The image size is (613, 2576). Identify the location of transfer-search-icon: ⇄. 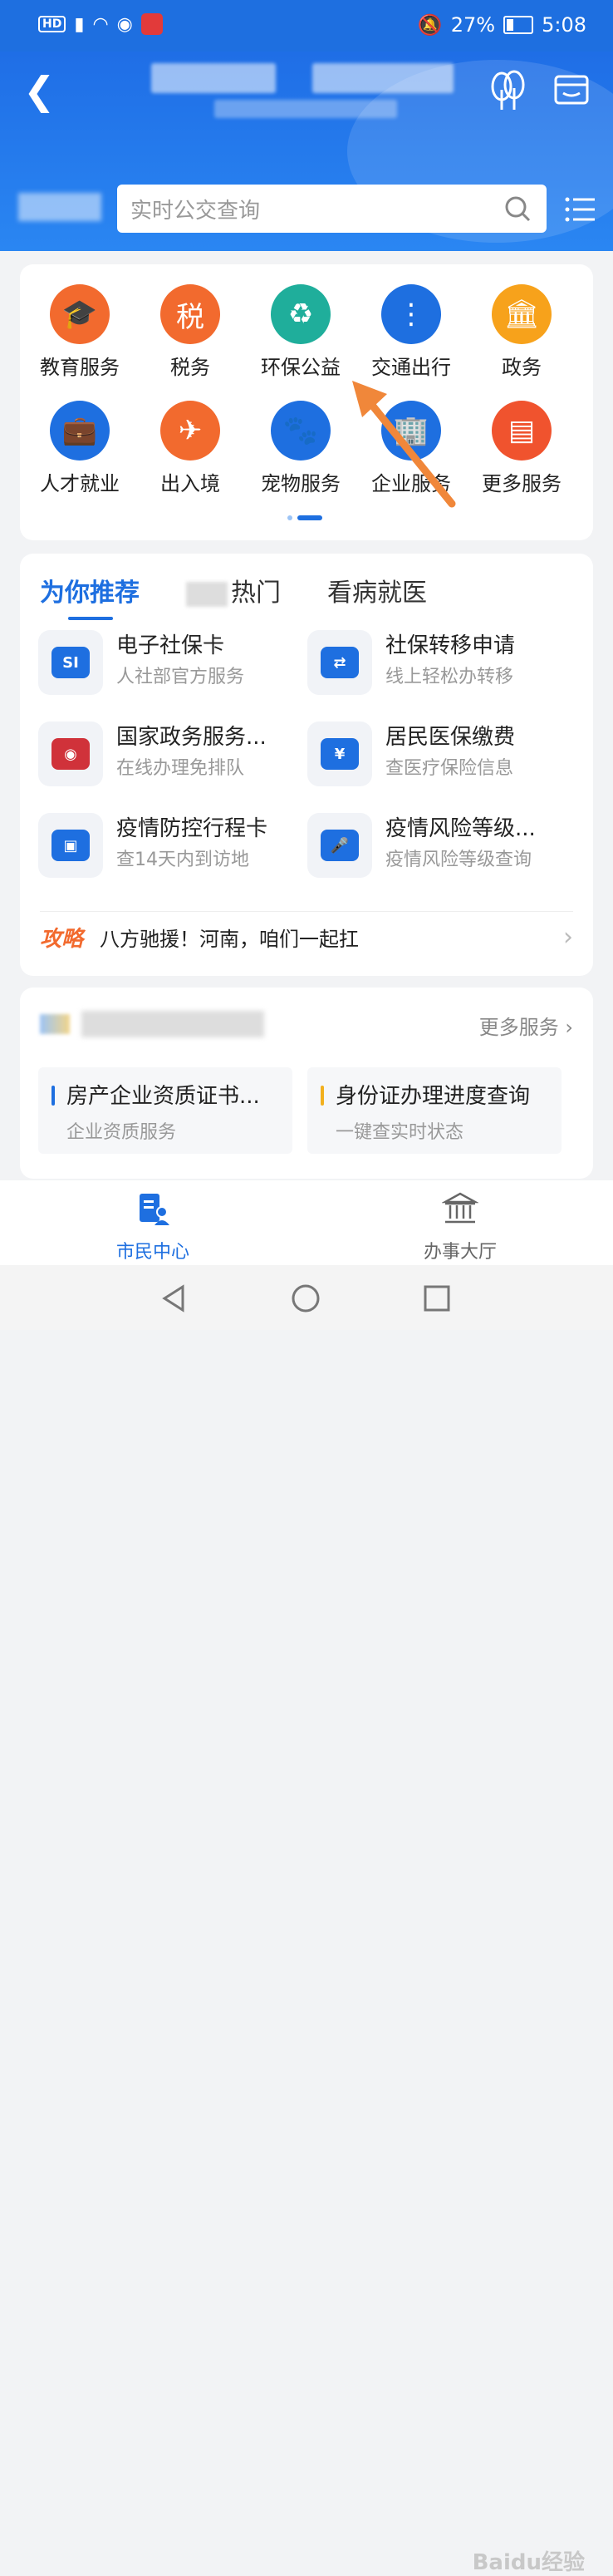
(339, 662).